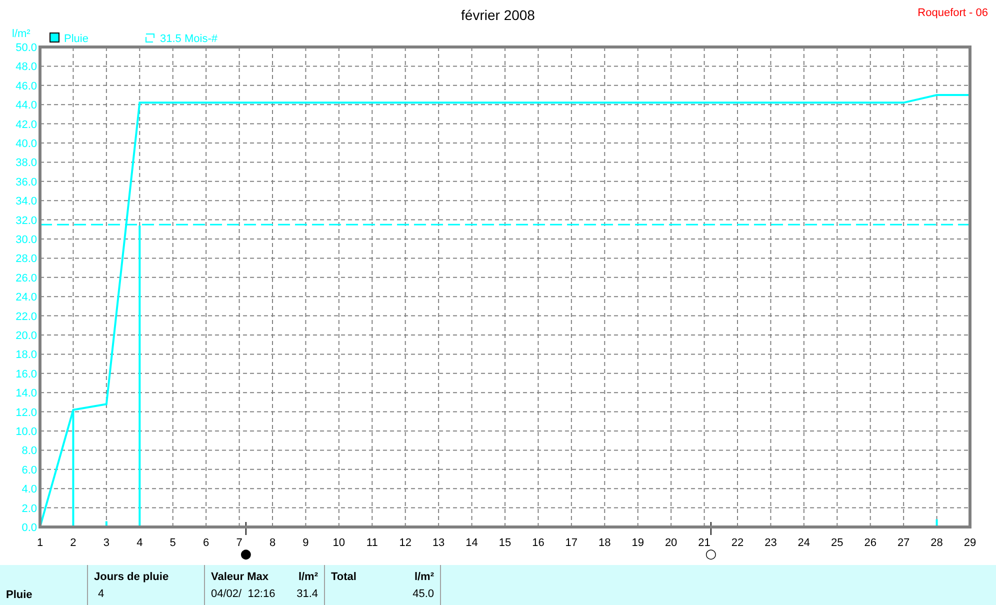 This screenshot has width=996, height=605. I want to click on x-tick-label: 9, so click(305, 543).